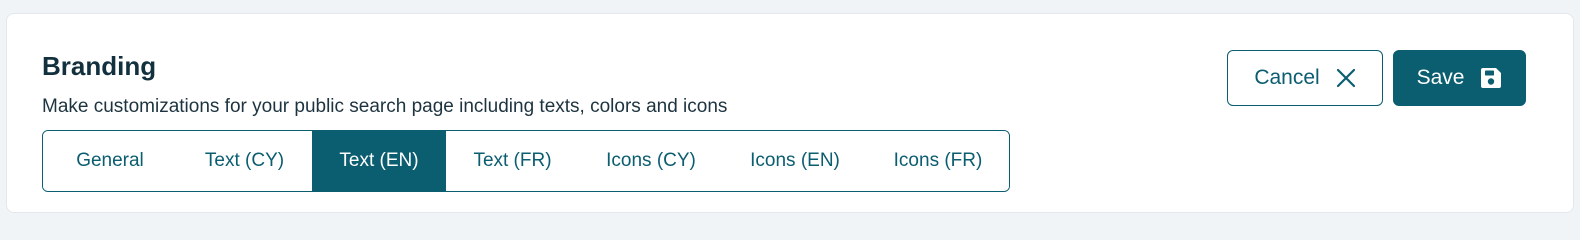  Describe the element at coordinates (1440, 77) in the screenshot. I see `save-button-label: Save` at that location.